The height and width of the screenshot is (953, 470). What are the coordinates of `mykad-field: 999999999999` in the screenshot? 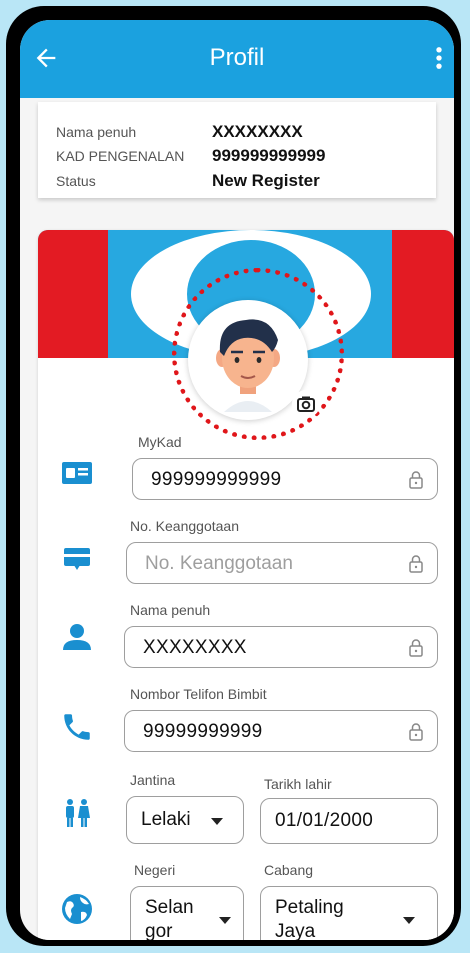 It's located at (285, 479).